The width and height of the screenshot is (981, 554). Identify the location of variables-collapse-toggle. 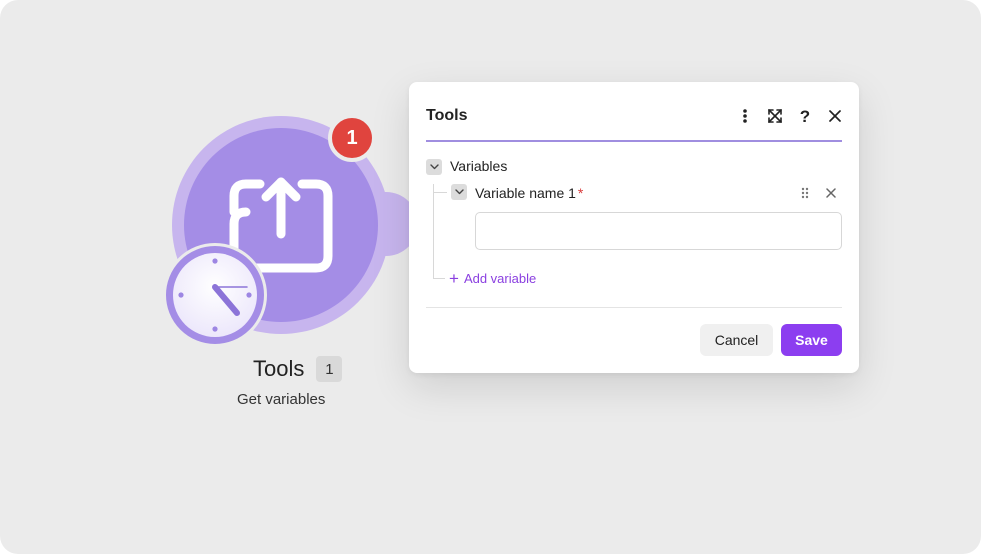
(434, 167).